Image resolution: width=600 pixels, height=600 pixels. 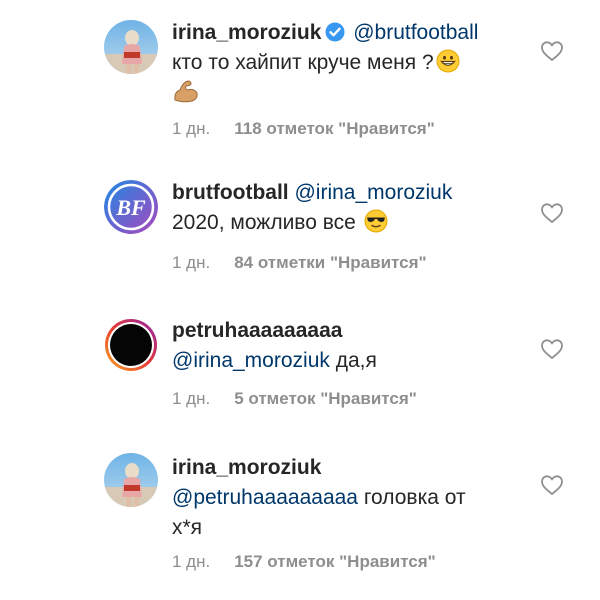 I want to click on comment-line: @irina_moroziuk да,я, so click(x=352, y=361).